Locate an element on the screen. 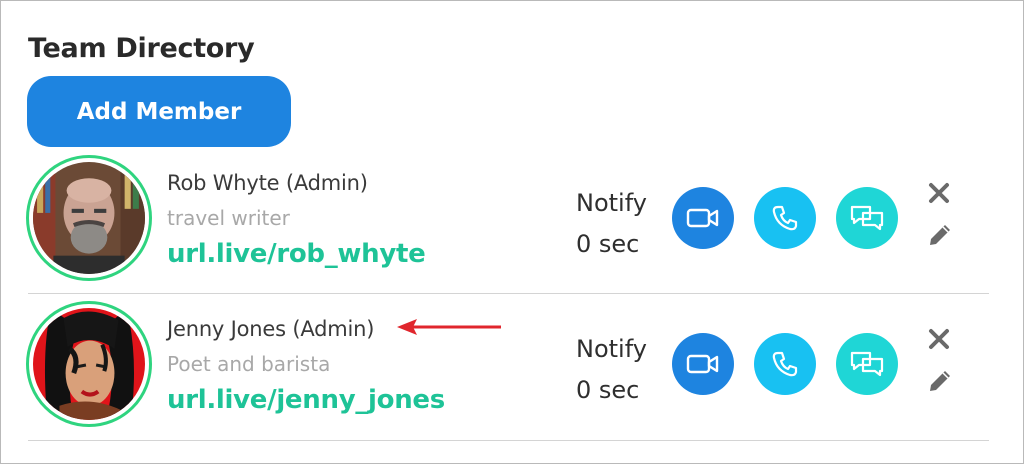  member-url-link: url.live/jenny_jones is located at coordinates (306, 400).